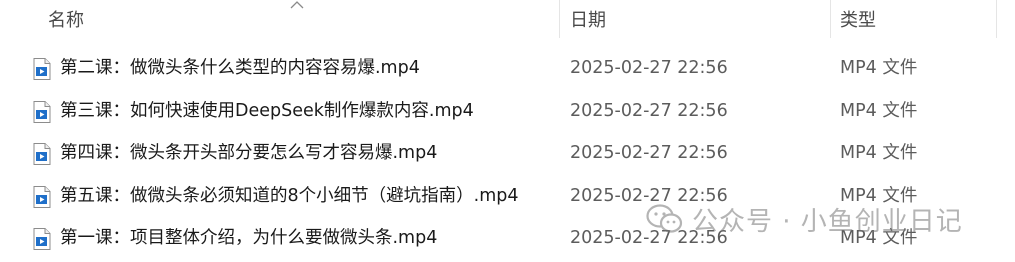  I want to click on wechat-logo-icon, so click(664, 218).